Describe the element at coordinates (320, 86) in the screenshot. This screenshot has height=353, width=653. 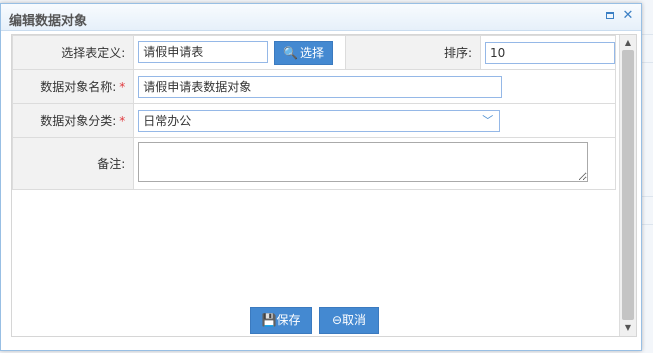
I see `name-input` at that location.